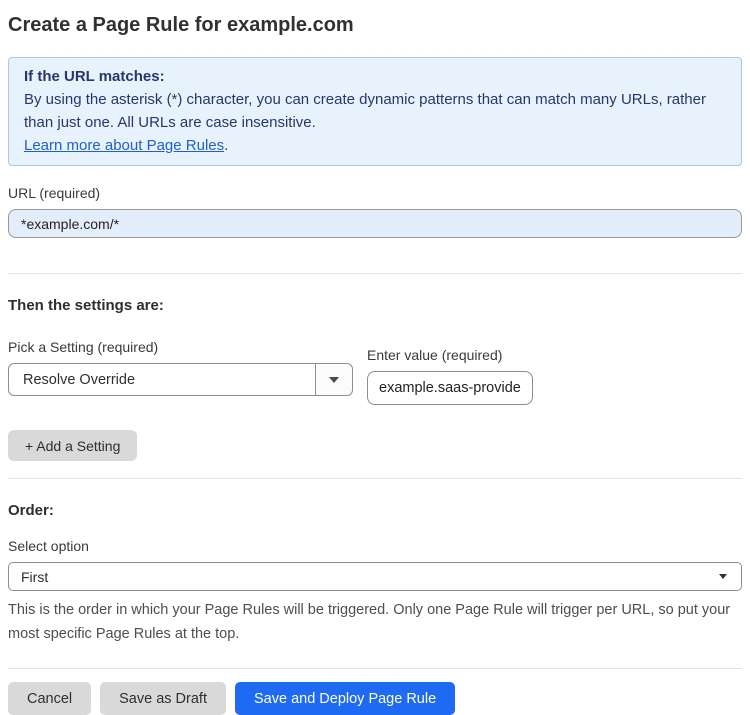 This screenshot has width=750, height=715. What do you see at coordinates (31, 510) in the screenshot?
I see `order-heading: Order:` at bounding box center [31, 510].